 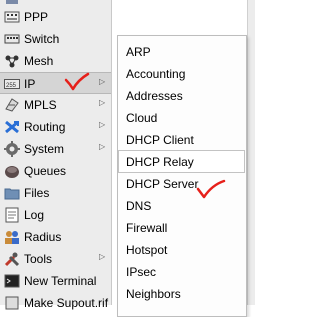 What do you see at coordinates (12, 149) in the screenshot?
I see `system-gear-icon` at bounding box center [12, 149].